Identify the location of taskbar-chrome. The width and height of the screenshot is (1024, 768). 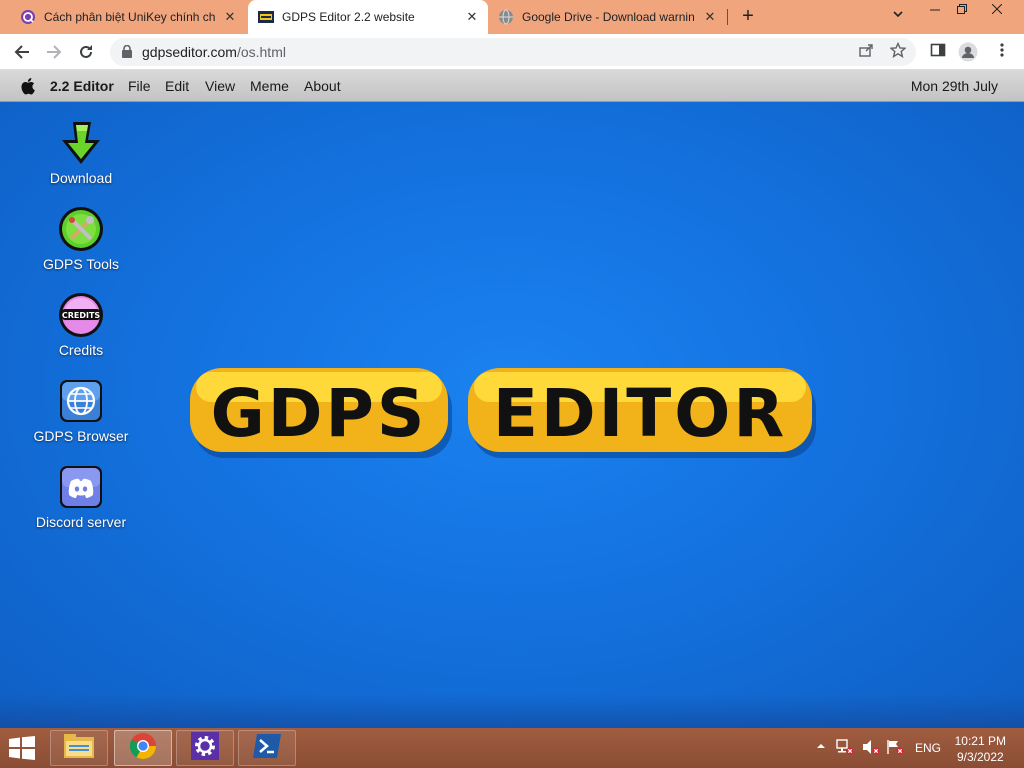
(143, 748).